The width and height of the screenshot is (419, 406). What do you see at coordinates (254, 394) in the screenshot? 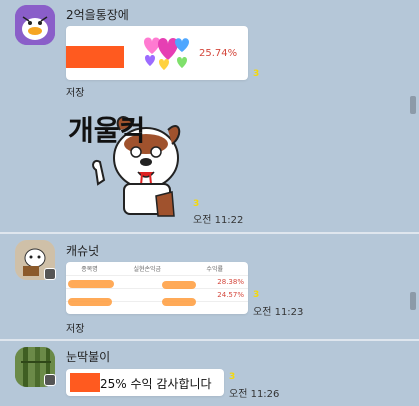
I see `message-time: 오전 11:26` at bounding box center [254, 394].